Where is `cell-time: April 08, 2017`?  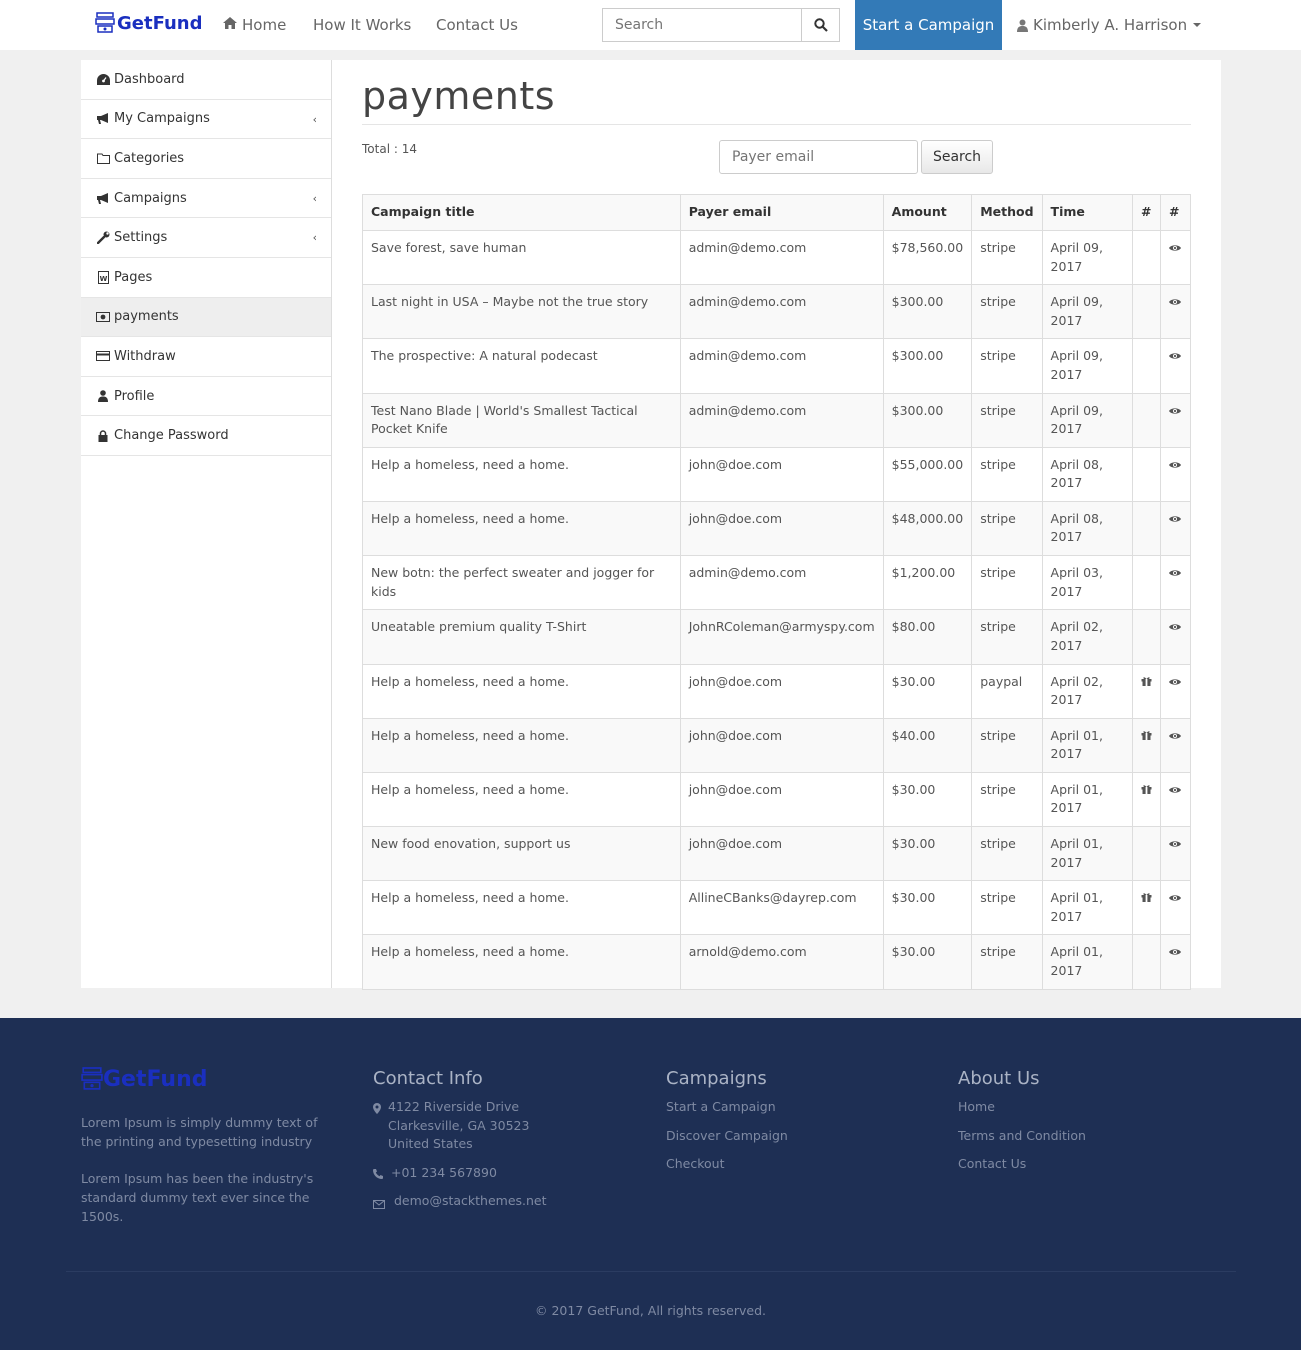 cell-time: April 08, 2017 is located at coordinates (1087, 528).